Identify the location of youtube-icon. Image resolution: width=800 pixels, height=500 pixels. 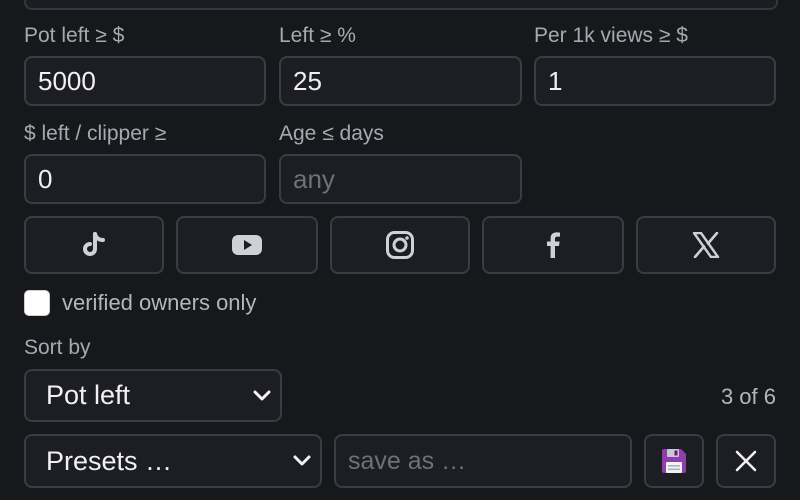
(247, 245).